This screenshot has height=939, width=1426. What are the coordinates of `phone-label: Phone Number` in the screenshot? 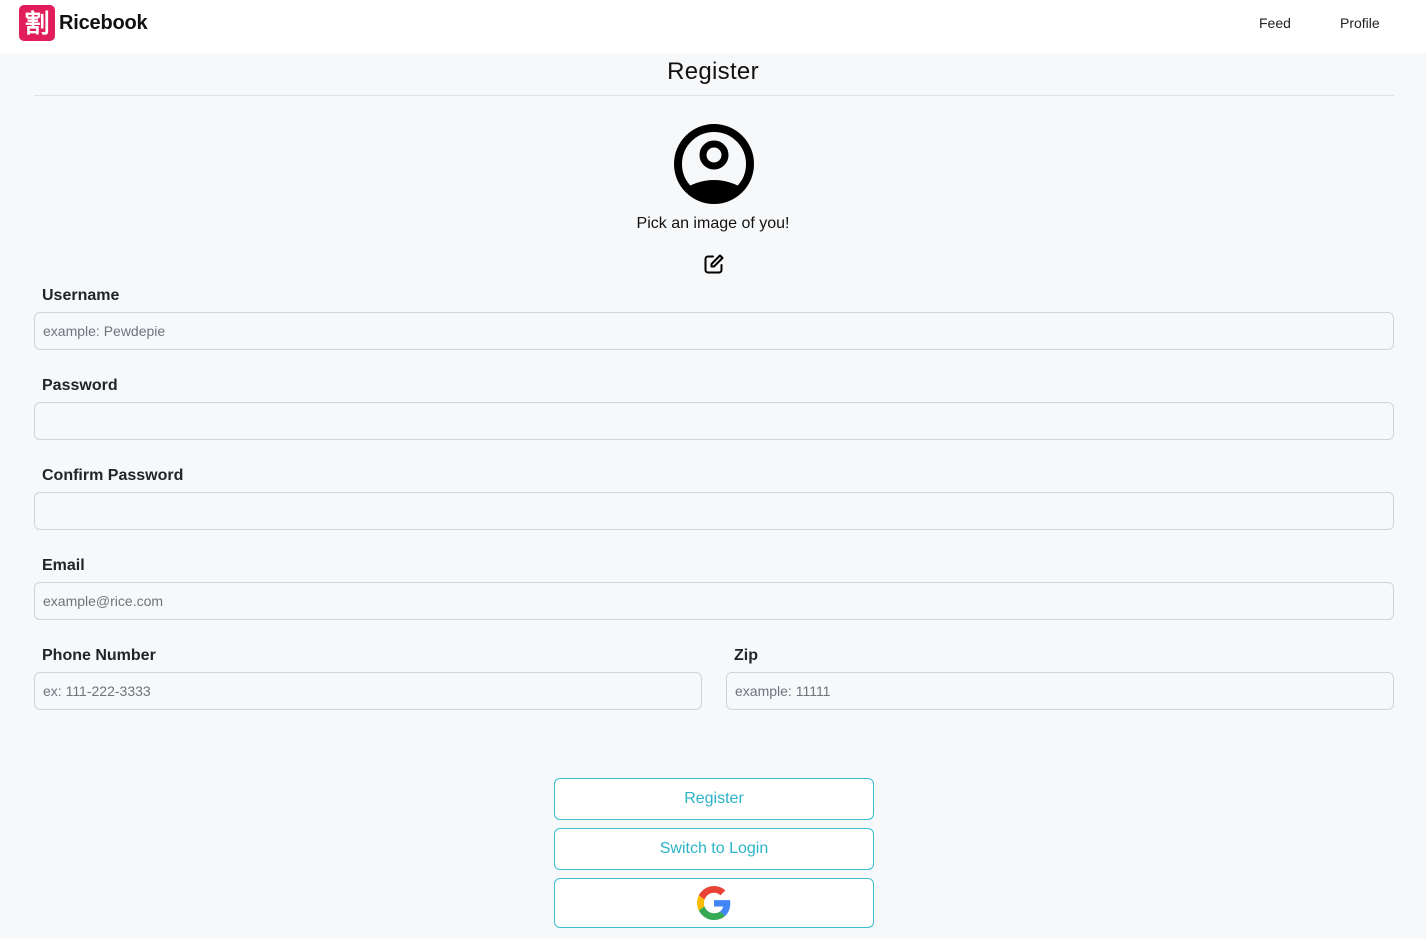 It's located at (99, 655).